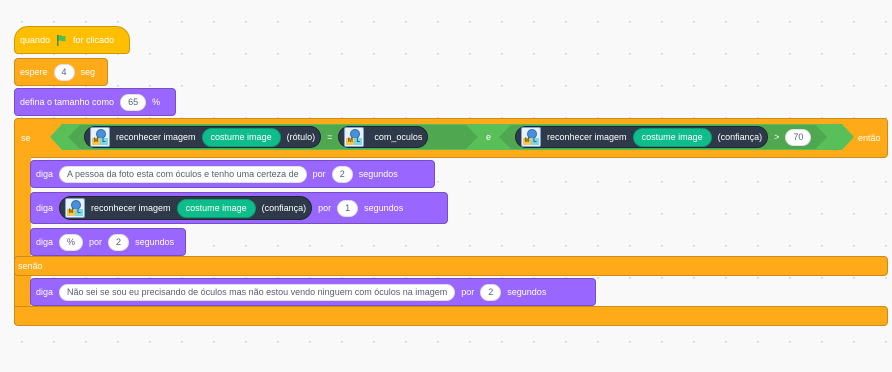 The width and height of the screenshot is (892, 372). What do you see at coordinates (26, 138) in the screenshot?
I see `if-label: se` at bounding box center [26, 138].